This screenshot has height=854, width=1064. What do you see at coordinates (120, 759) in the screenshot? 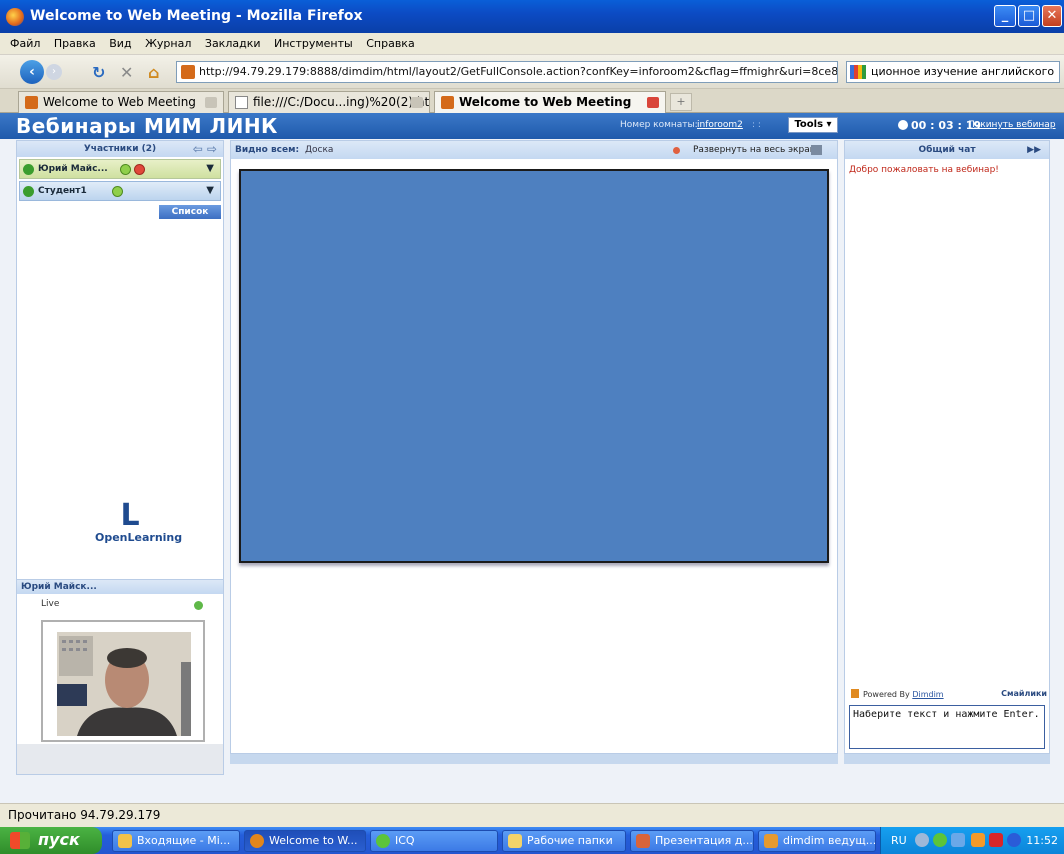
I see `video-footer` at bounding box center [120, 759].